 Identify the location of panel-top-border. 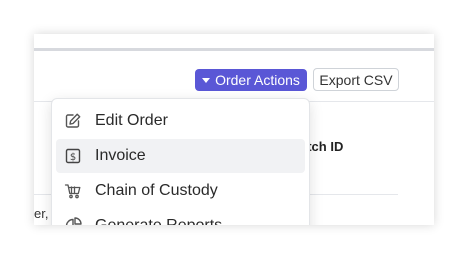
(234, 49).